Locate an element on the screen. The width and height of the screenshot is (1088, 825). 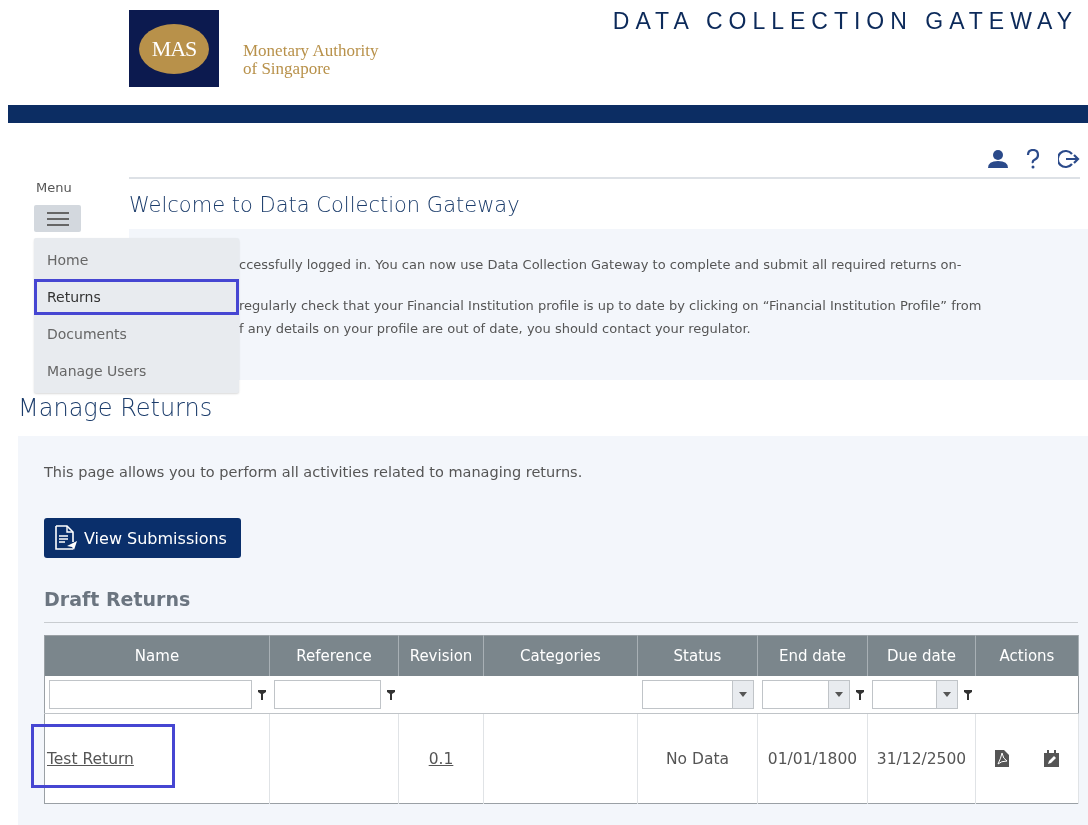
help-icon is located at coordinates (1033, 158).